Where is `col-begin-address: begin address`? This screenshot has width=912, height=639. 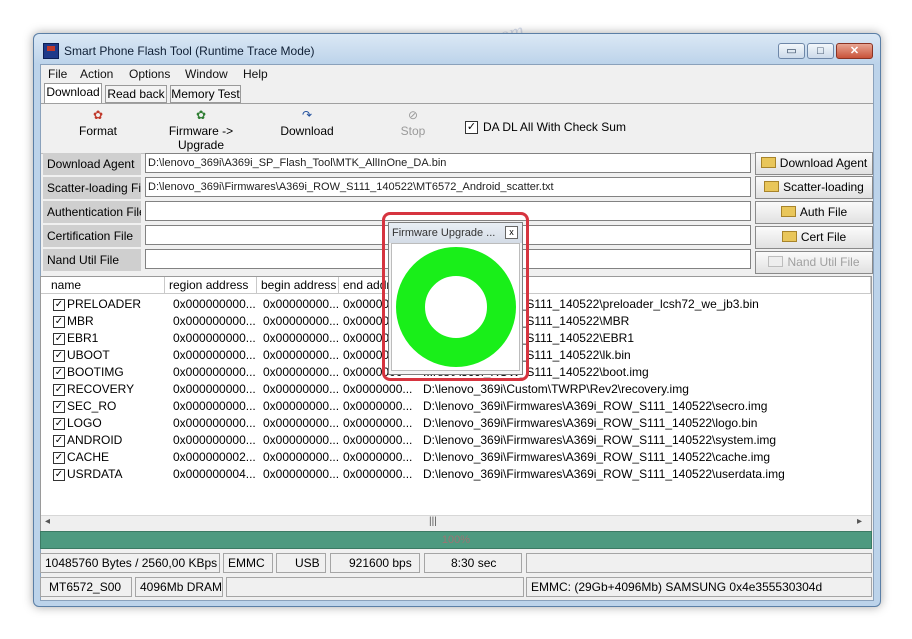 col-begin-address: begin address is located at coordinates (298, 285).